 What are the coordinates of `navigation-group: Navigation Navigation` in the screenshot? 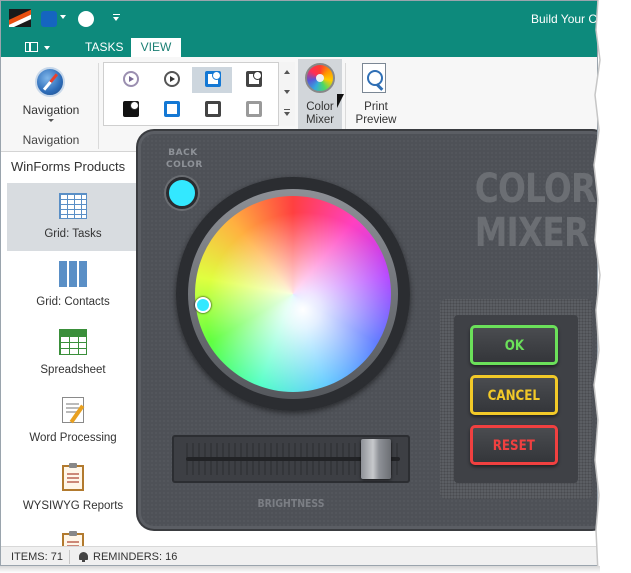 It's located at (51, 104).